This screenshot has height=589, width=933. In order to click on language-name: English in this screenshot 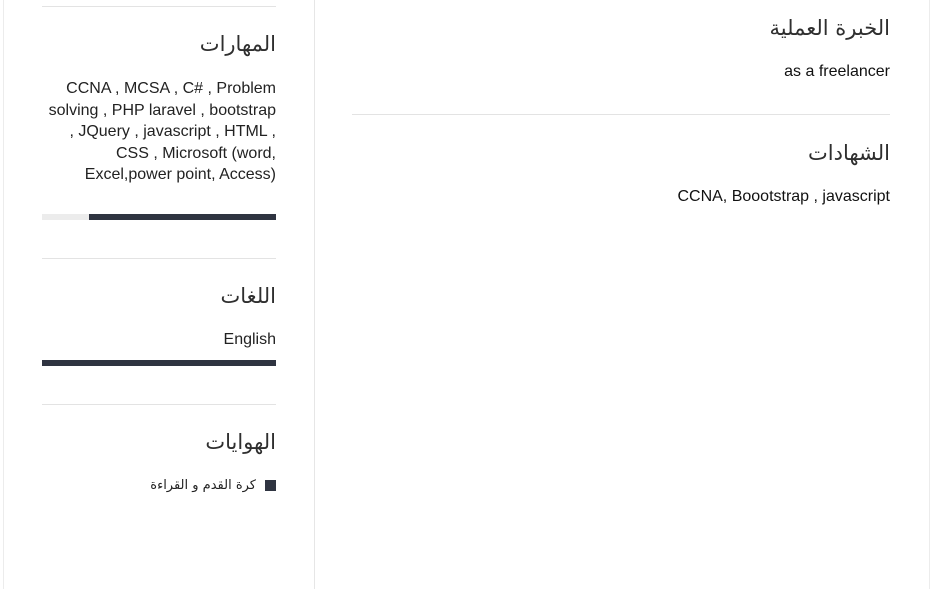, I will do `click(249, 339)`.